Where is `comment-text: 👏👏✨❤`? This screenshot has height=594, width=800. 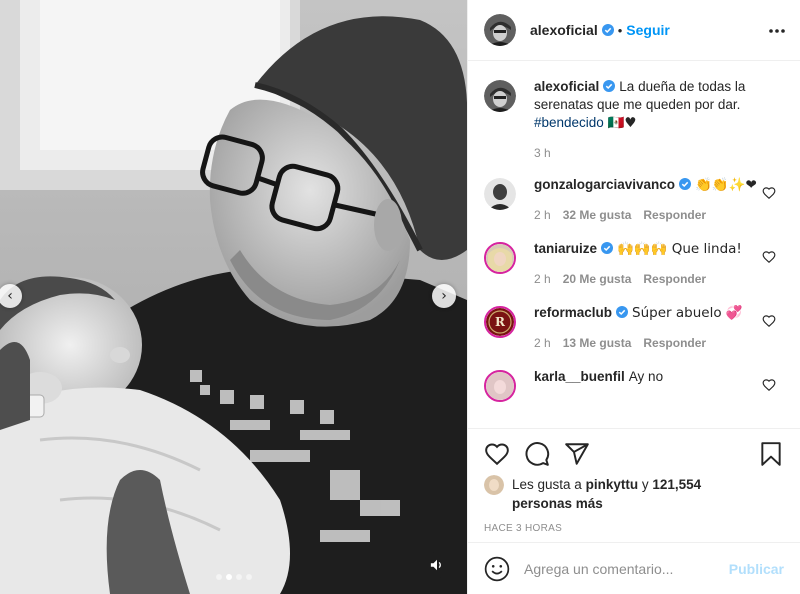
comment-text: 👏👏✨❤ is located at coordinates (726, 185).